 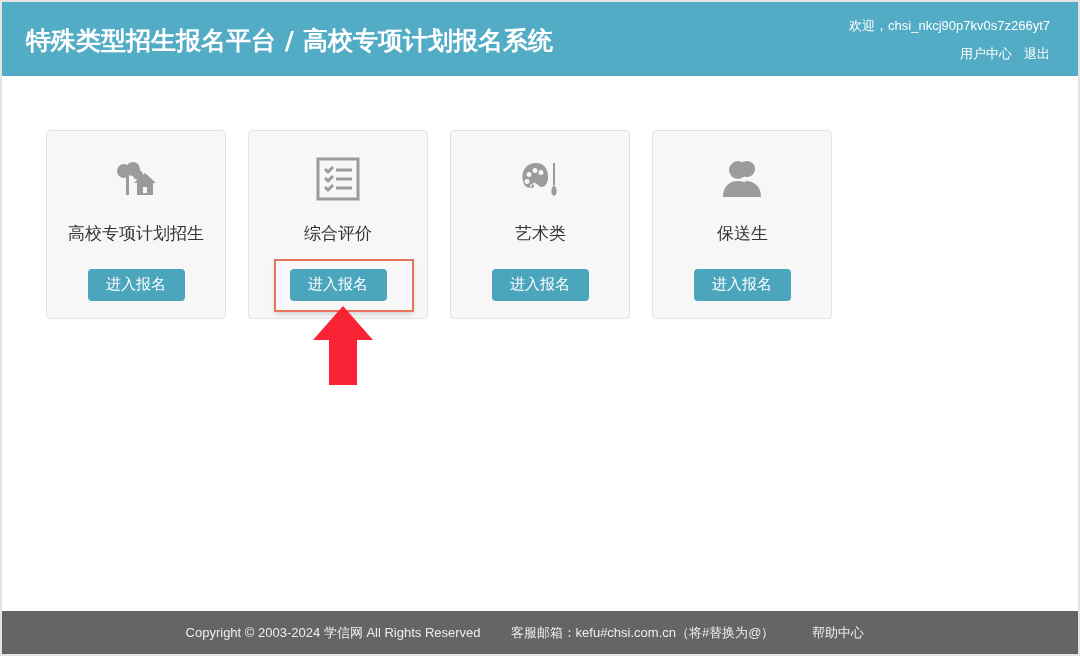 What do you see at coordinates (1037, 53) in the screenshot?
I see `header-link: 退出` at bounding box center [1037, 53].